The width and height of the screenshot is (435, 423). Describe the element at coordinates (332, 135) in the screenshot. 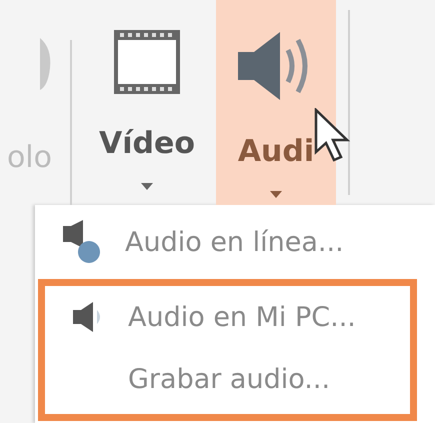

I see `pointer-icon` at that location.